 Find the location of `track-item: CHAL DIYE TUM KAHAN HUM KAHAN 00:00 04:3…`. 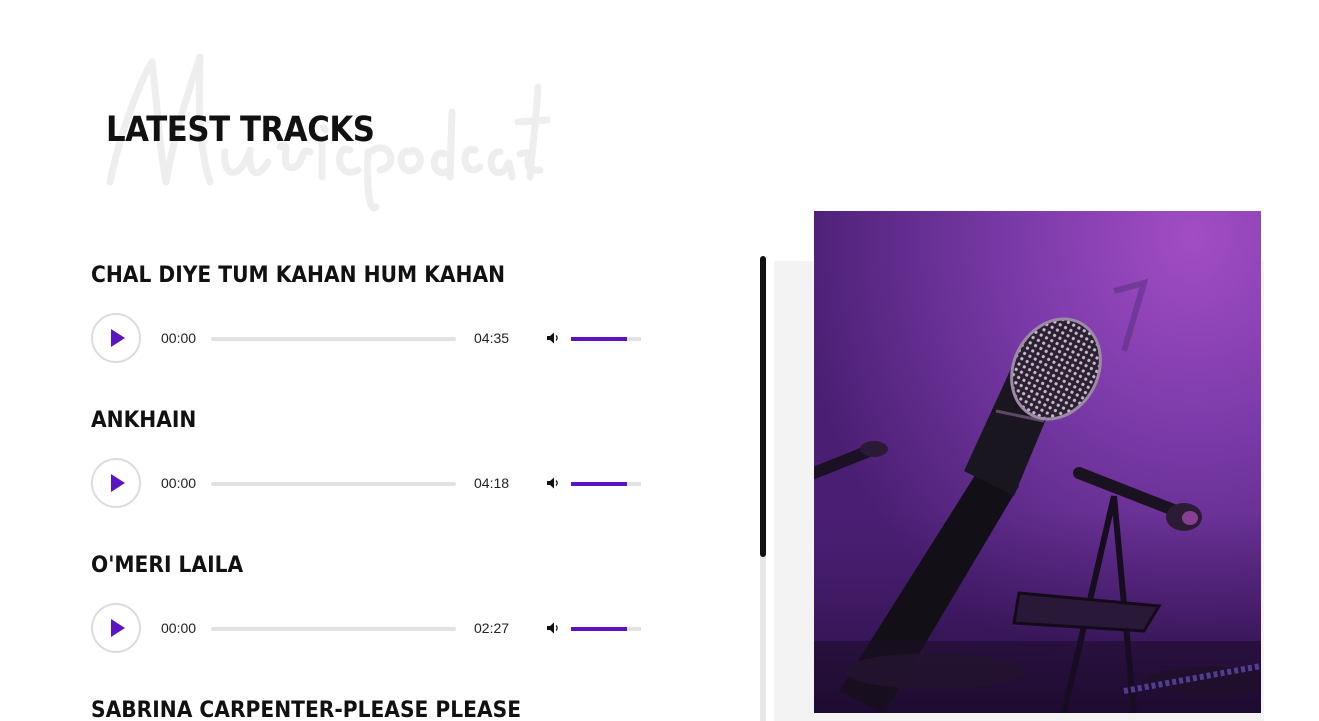

track-item: CHAL DIYE TUM KAHAN HUM KAHAN 00:00 04:3… is located at coordinates (371, 314).